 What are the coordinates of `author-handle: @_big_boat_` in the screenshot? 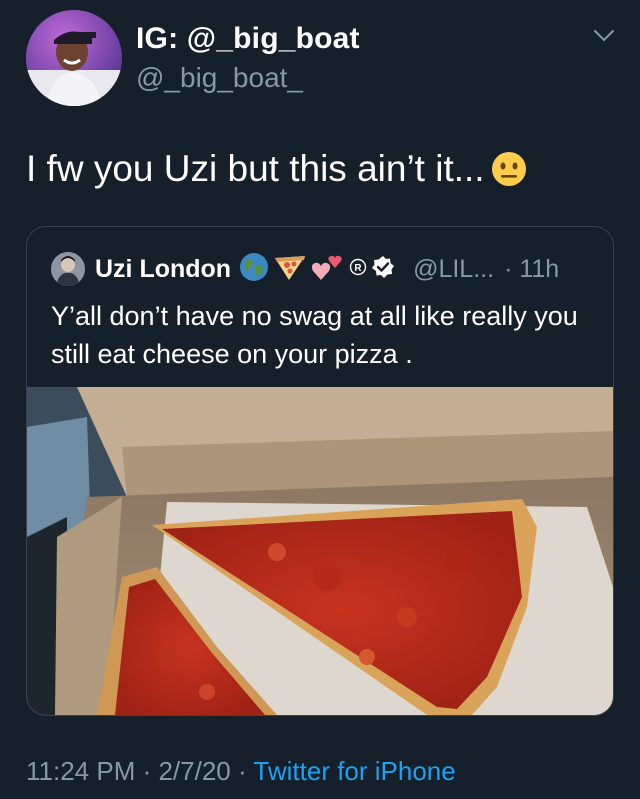 It's located at (219, 78).